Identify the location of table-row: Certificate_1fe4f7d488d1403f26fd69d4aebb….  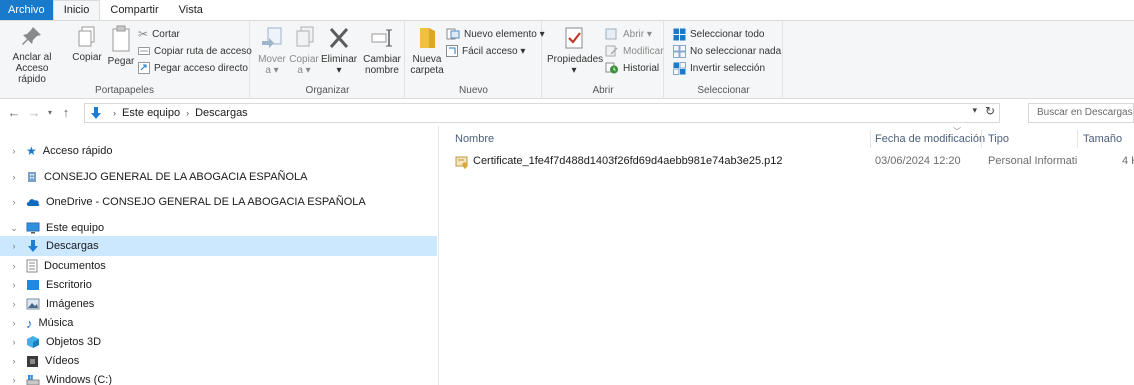
(787, 162).